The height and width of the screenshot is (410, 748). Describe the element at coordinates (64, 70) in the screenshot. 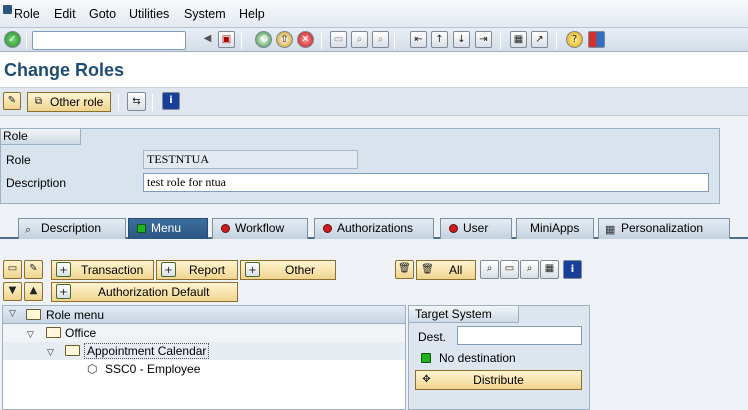

I see `page-title: Change Roles` at that location.